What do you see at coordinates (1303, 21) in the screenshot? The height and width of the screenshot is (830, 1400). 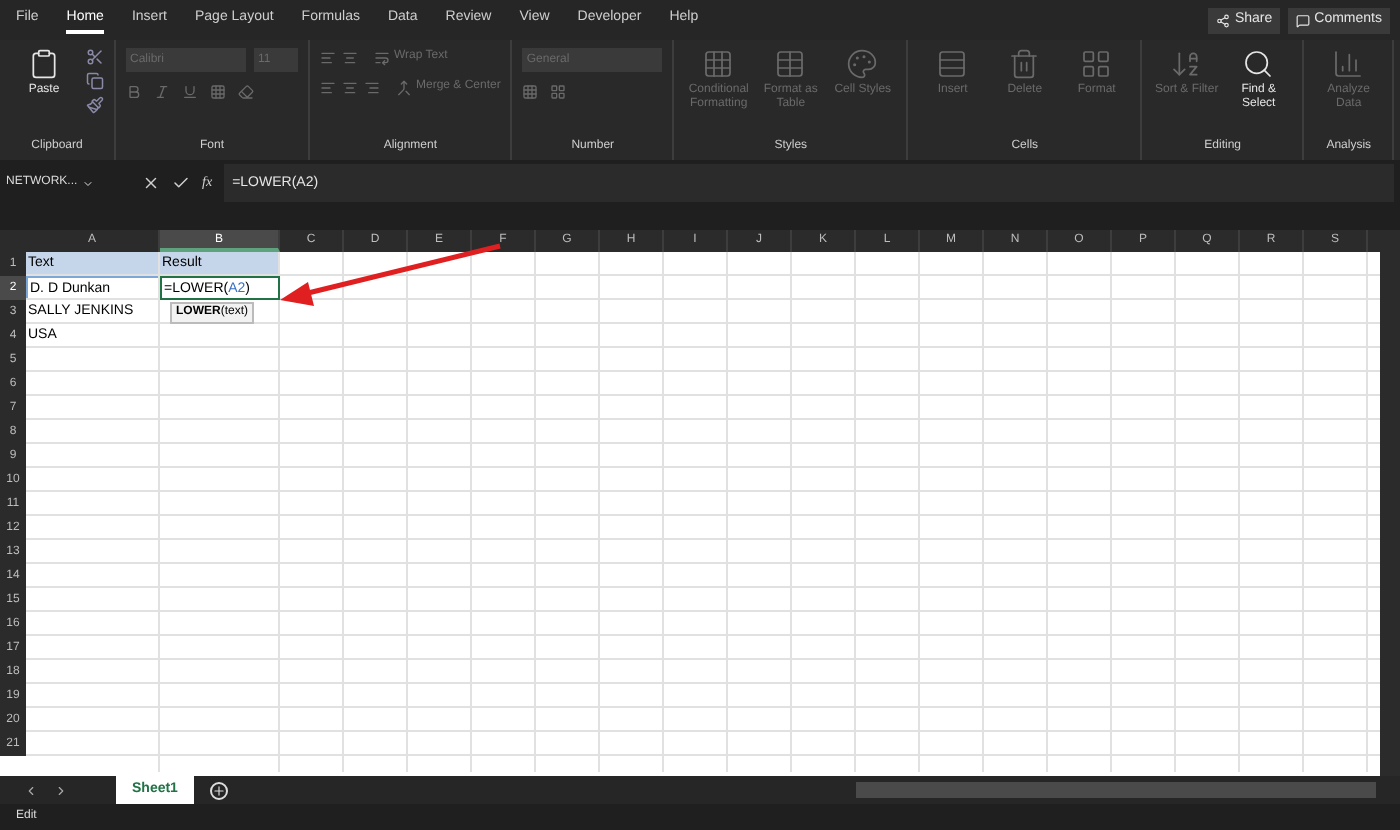 I see `comment-icon` at bounding box center [1303, 21].